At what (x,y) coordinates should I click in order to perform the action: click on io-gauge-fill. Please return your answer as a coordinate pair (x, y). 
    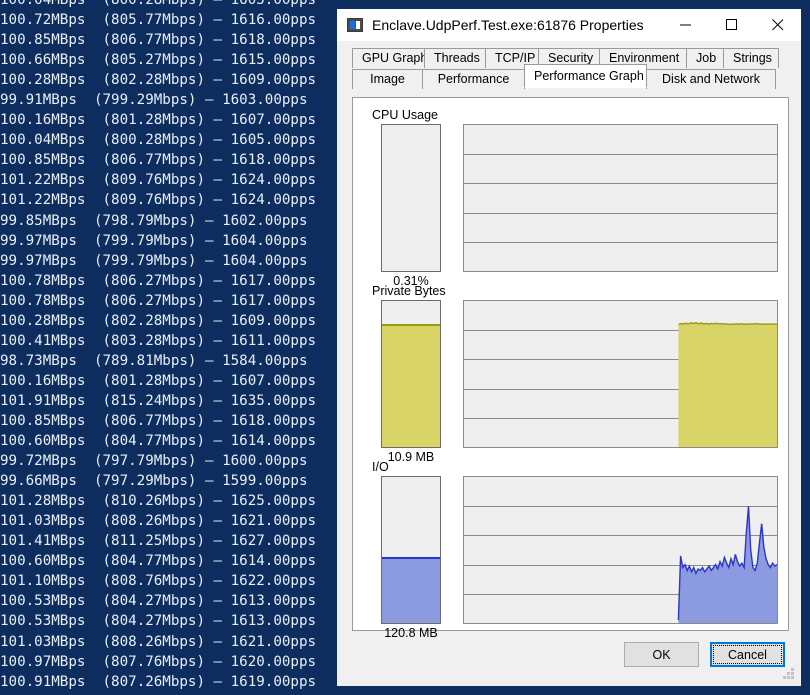
    Looking at the image, I should click on (411, 590).